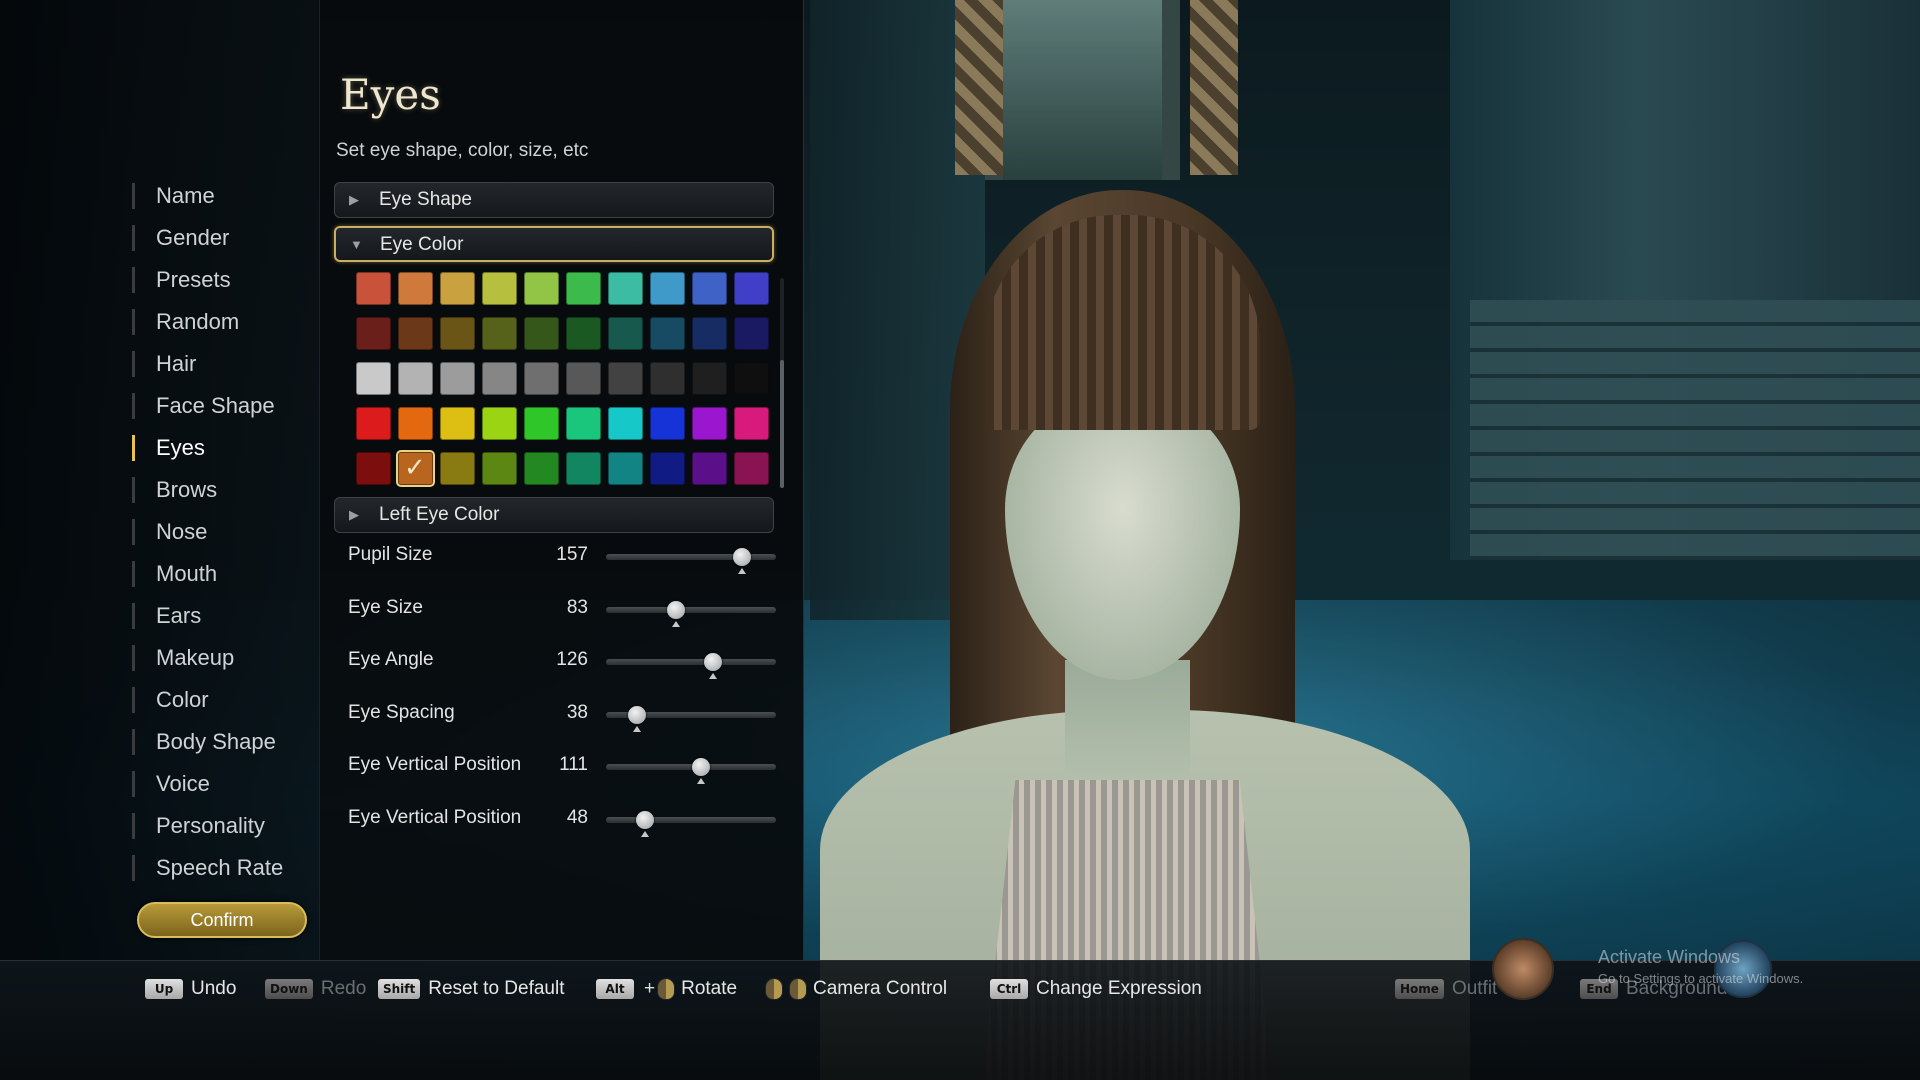 The width and height of the screenshot is (1920, 1080). What do you see at coordinates (222, 920) in the screenshot?
I see `confirm-button: Confirm` at bounding box center [222, 920].